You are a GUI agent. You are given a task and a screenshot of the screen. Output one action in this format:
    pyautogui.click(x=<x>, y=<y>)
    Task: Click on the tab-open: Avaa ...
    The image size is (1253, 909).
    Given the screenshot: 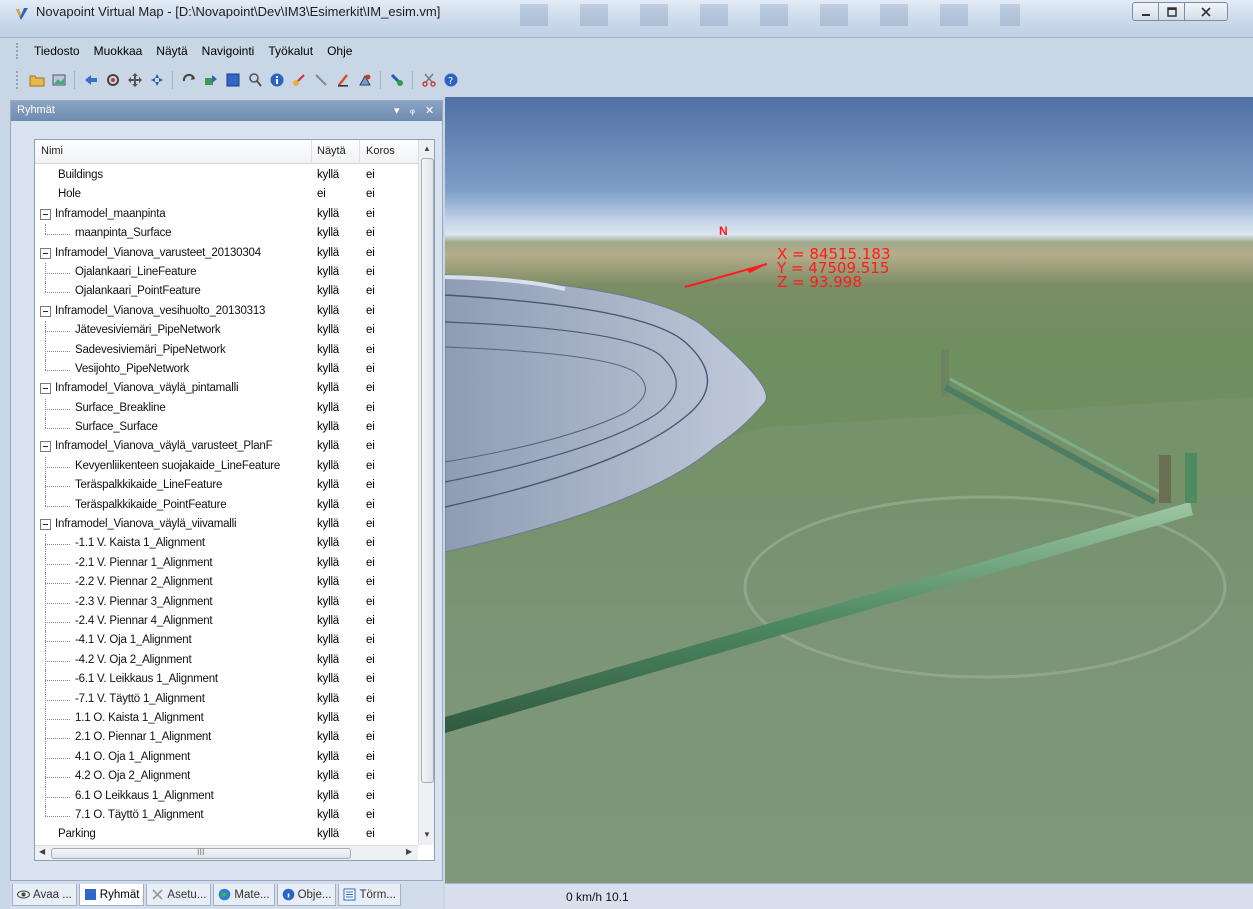 What is the action you would take?
    pyautogui.click(x=44, y=895)
    